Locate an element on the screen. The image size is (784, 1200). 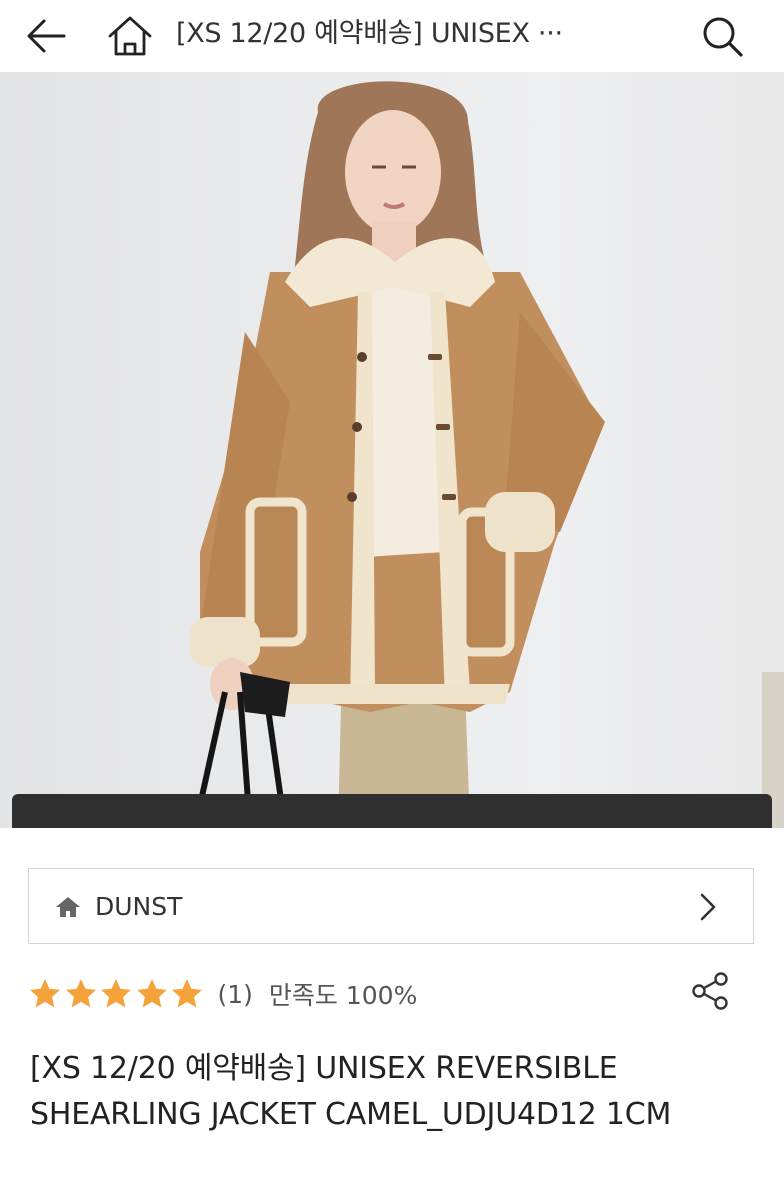
satisfaction-rate: 만족도 100% is located at coordinates (343, 995).